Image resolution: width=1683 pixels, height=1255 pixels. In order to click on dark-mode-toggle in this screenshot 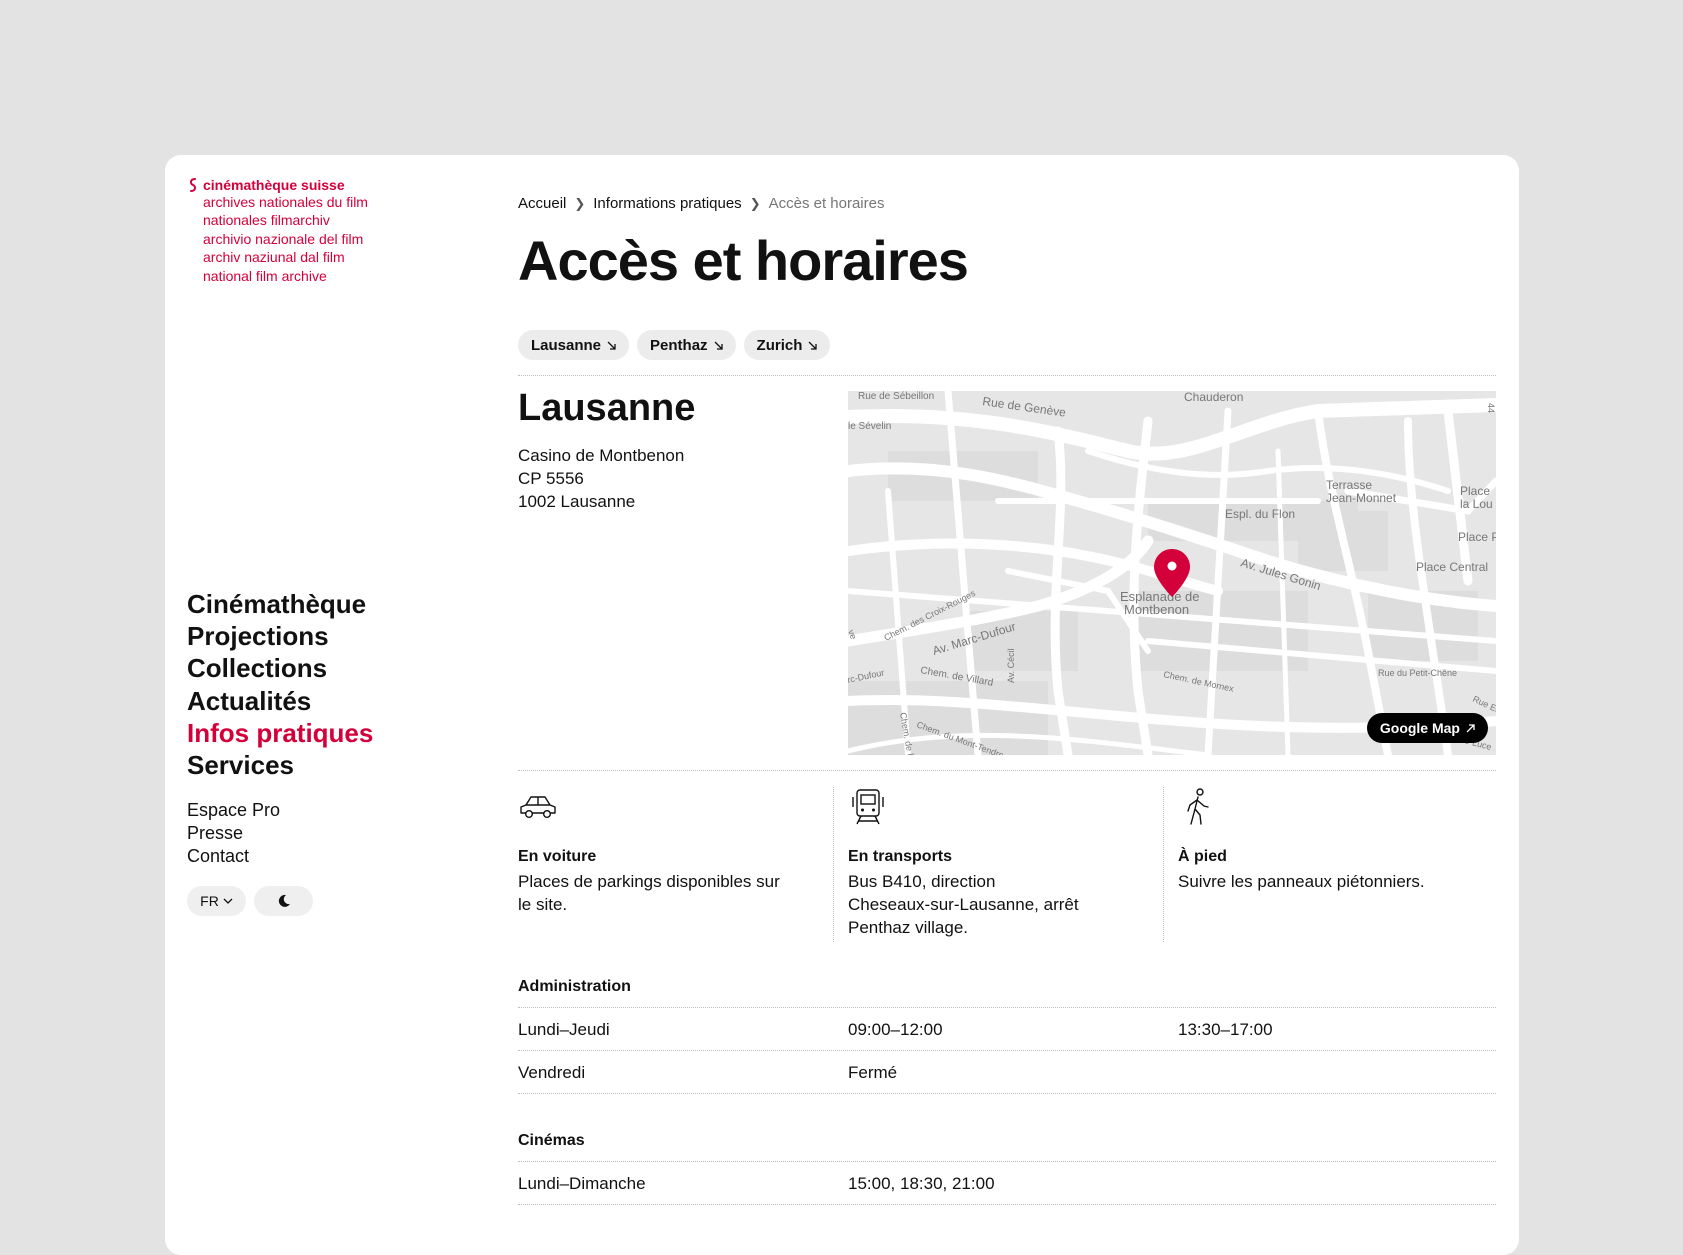, I will do `click(283, 901)`.